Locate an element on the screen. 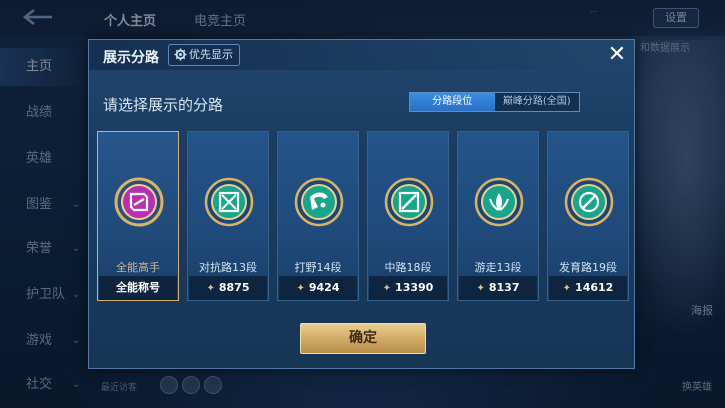 The height and width of the screenshot is (408, 725). lane-points: 8137 is located at coordinates (504, 287).